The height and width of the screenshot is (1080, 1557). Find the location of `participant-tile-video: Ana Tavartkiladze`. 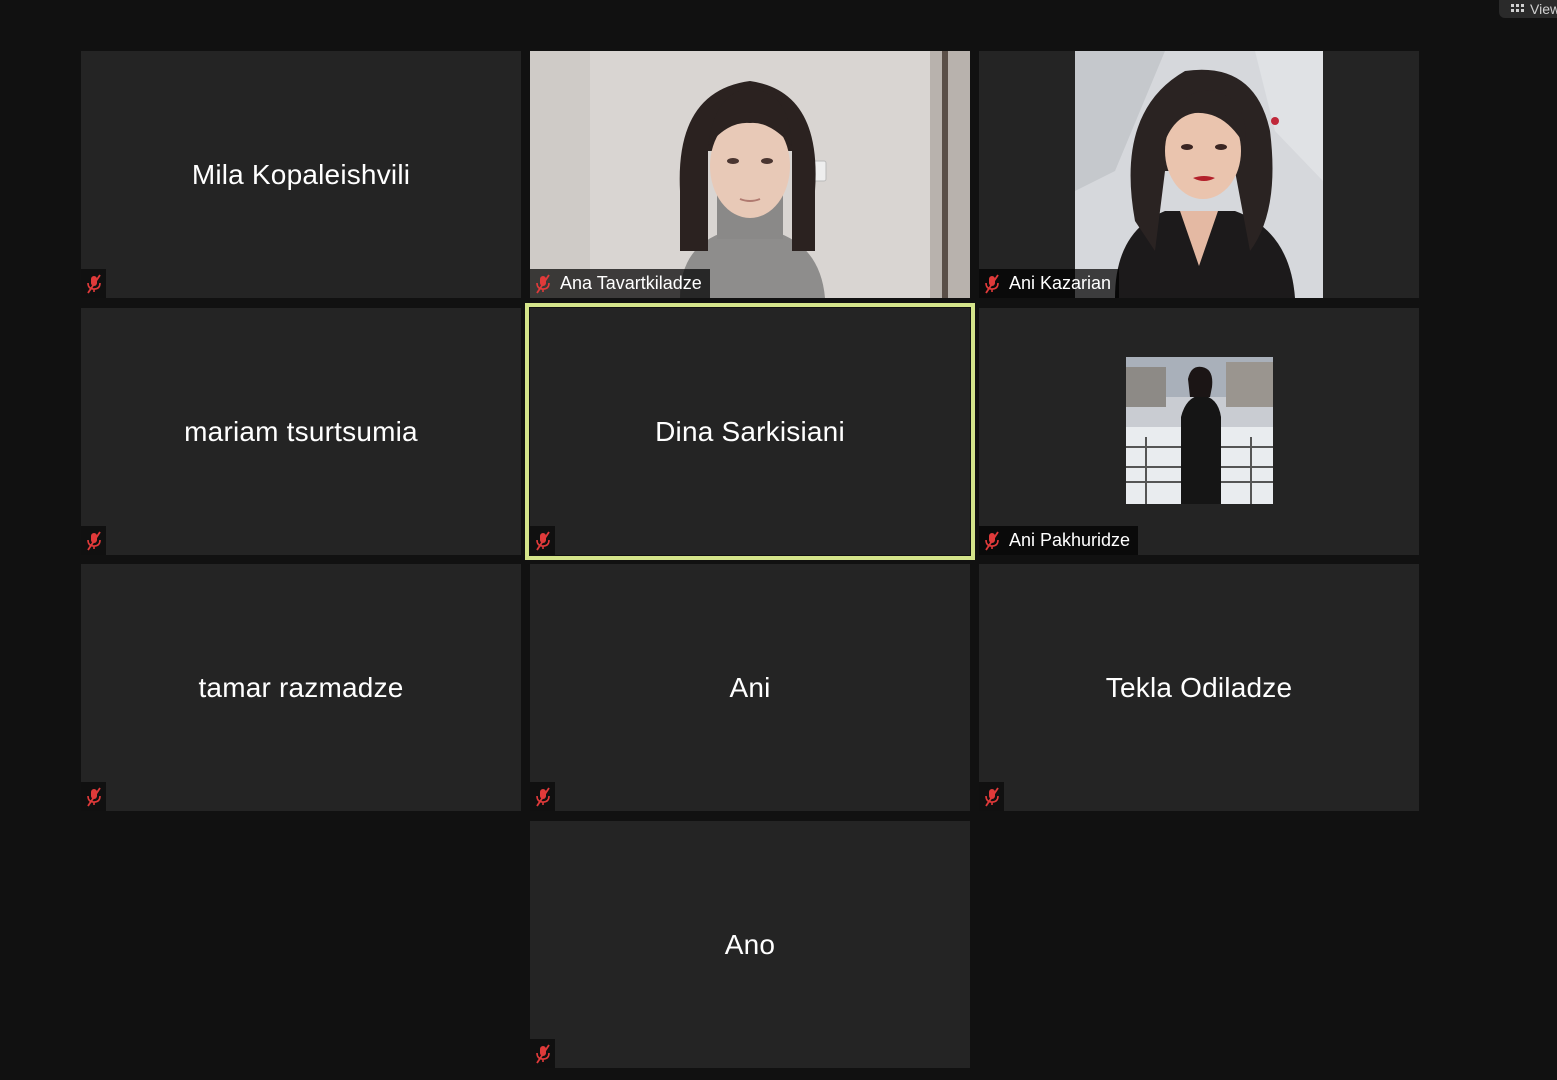

participant-tile-video: Ana Tavartkiladze is located at coordinates (750, 174).